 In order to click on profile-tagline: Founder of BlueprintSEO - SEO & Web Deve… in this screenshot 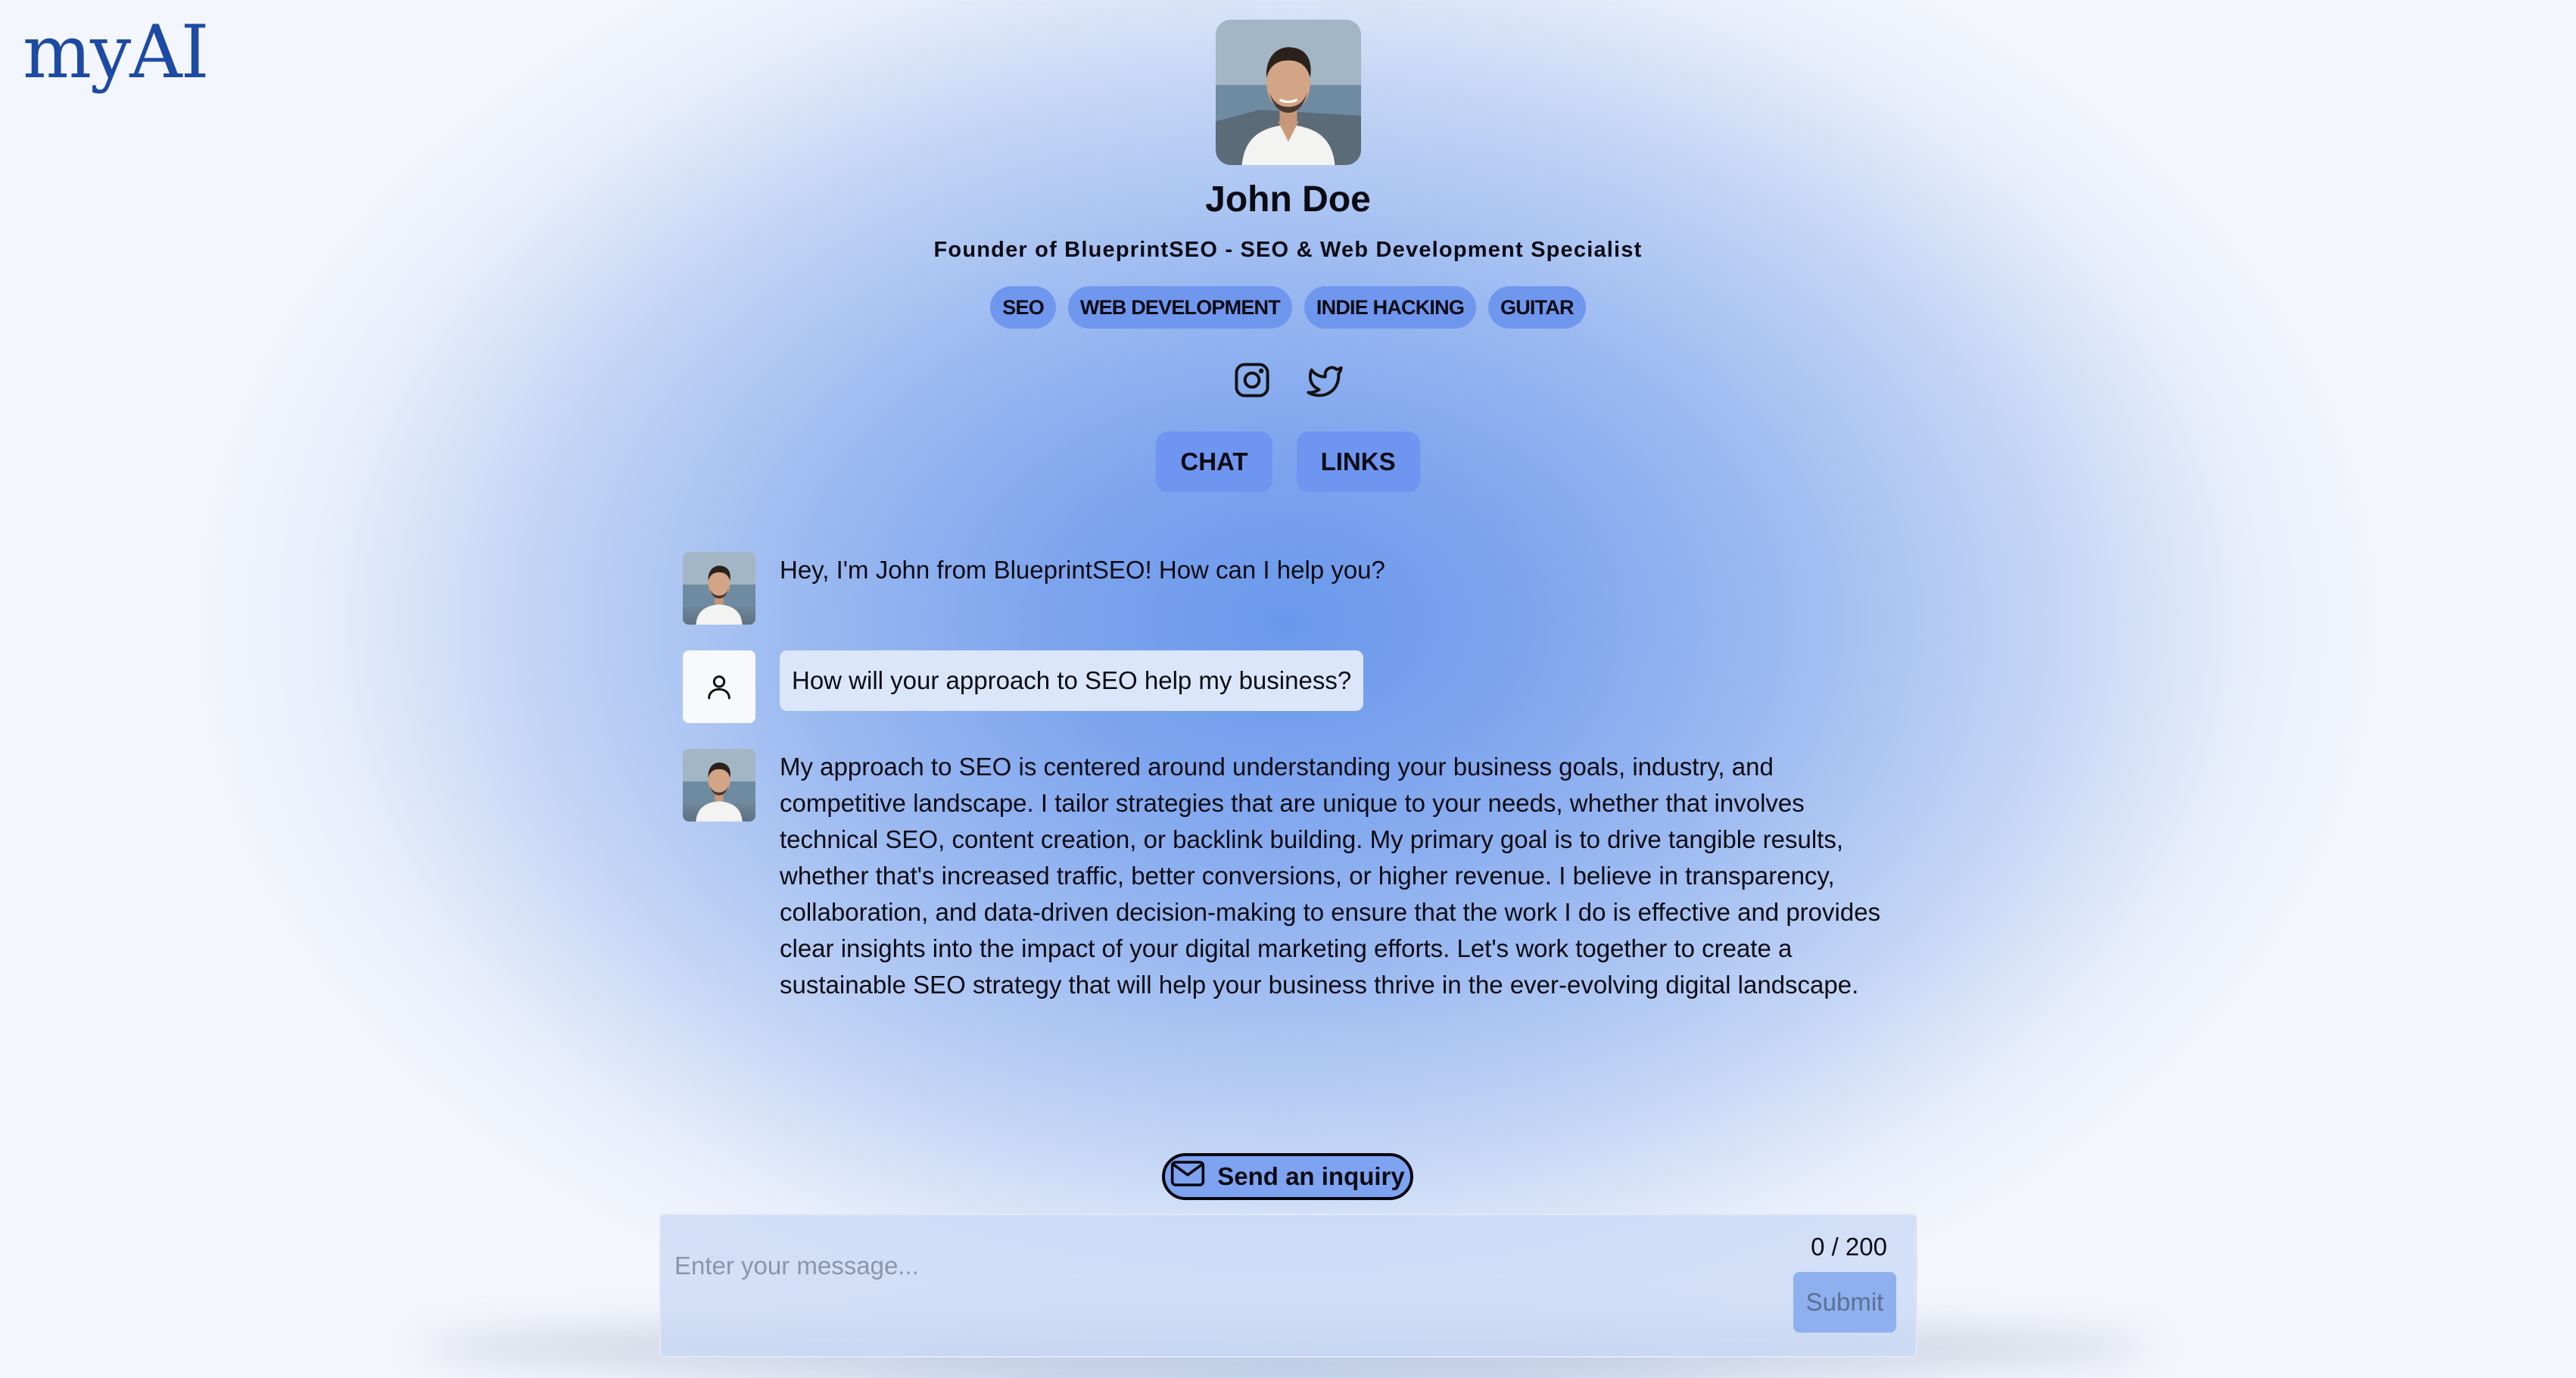, I will do `click(1288, 250)`.